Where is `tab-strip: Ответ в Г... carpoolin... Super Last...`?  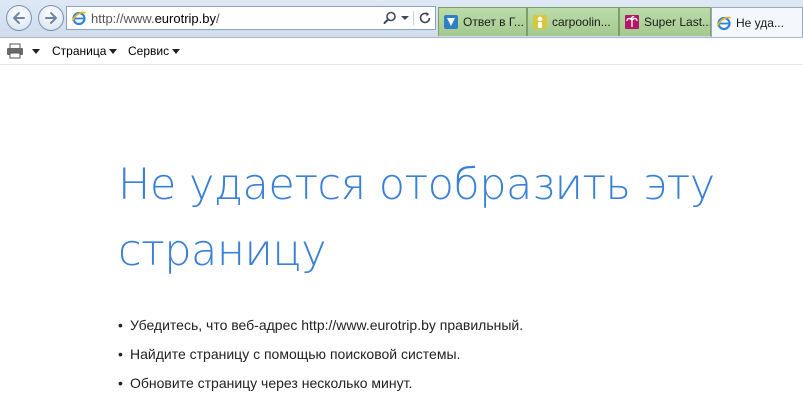
tab-strip: Ответ в Г... carpoolin... Super Last... is located at coordinates (620, 22).